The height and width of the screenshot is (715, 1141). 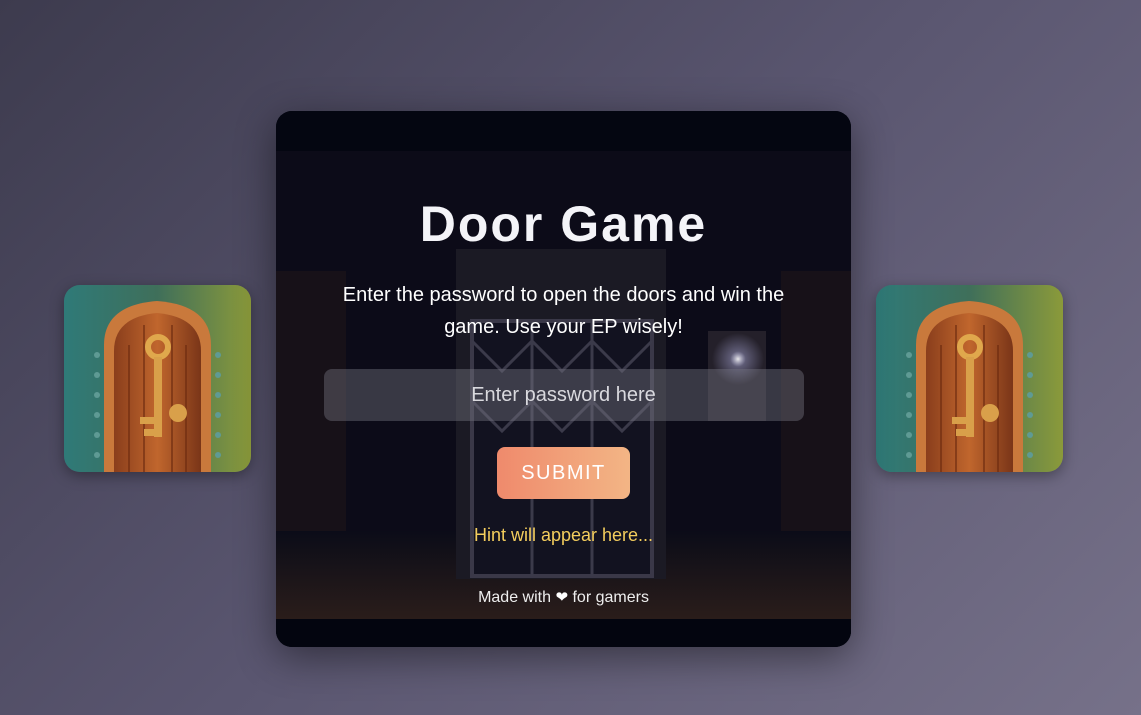 What do you see at coordinates (514, 597) in the screenshot?
I see `footer-prefix: Made with` at bounding box center [514, 597].